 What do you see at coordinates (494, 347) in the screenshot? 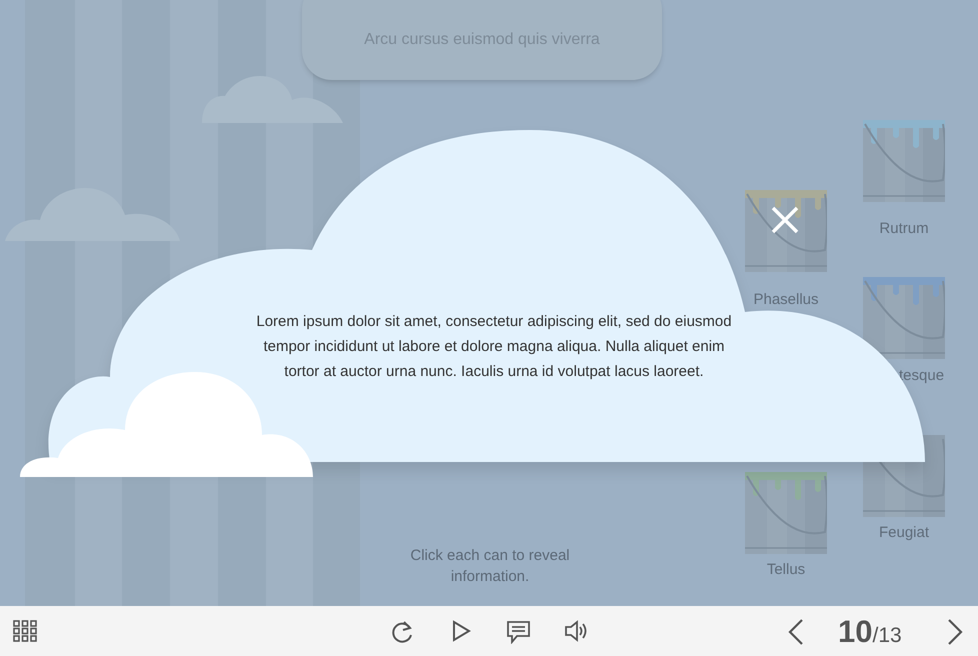
I see `popup-text: Lorem ipsum dolor sit amet, consectetur adipiscing elit, sed do eiusmod tempor incididunt ut labore et dolore magna aliqua. Nulla aliquet enim tortor at auctor urna nunc. Iaculis urna id volutpat lacus laoreet.` at bounding box center [494, 347].